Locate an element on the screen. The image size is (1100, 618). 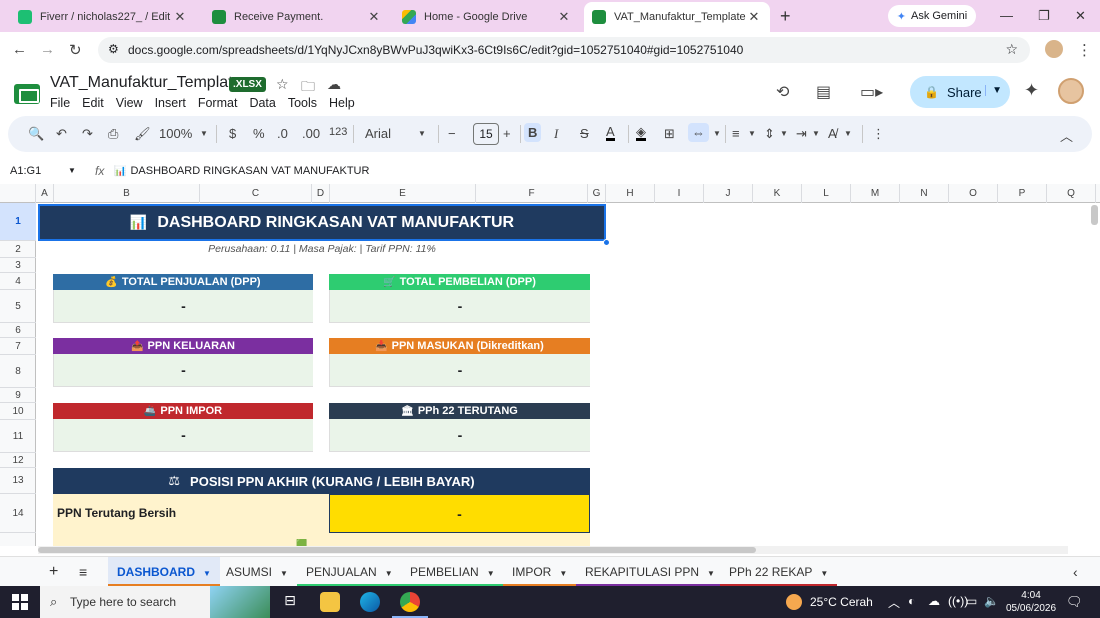
formula-input: 📊 DASHBOARD RINGKASAN VAT MANUFAKTUR is located at coordinates (241, 171).